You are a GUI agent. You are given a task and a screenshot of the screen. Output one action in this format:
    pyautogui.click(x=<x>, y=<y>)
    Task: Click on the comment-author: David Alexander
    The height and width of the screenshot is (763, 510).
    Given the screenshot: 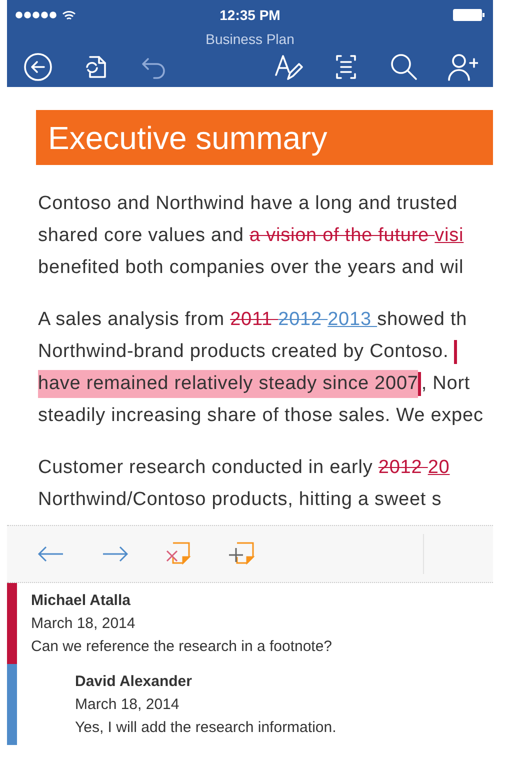 What is the action you would take?
    pyautogui.click(x=133, y=682)
    